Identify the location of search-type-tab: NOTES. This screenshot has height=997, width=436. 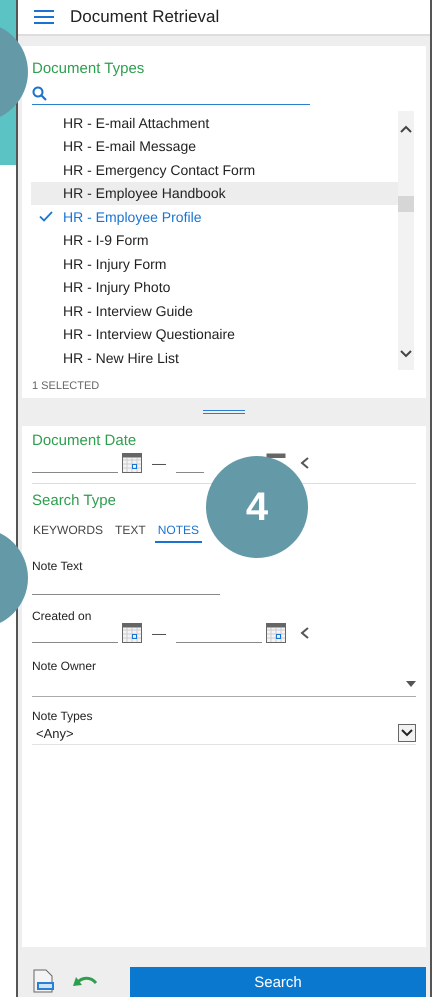
(178, 530).